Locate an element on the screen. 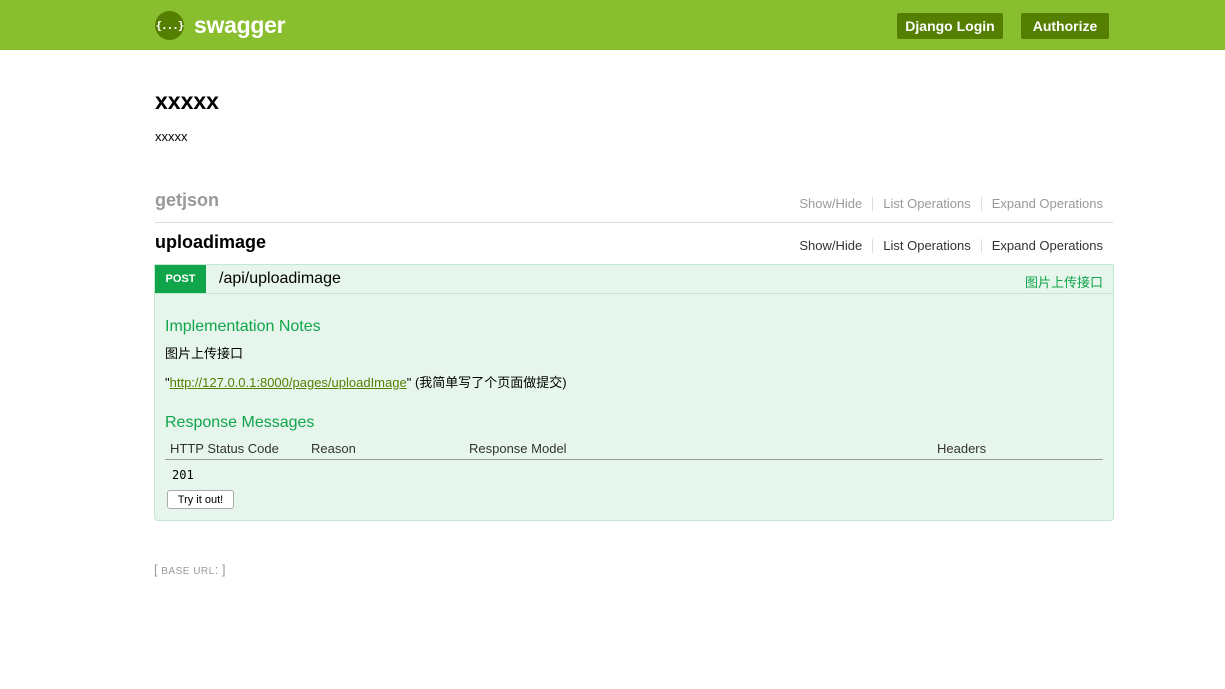  base-url-close: : ] is located at coordinates (220, 569).